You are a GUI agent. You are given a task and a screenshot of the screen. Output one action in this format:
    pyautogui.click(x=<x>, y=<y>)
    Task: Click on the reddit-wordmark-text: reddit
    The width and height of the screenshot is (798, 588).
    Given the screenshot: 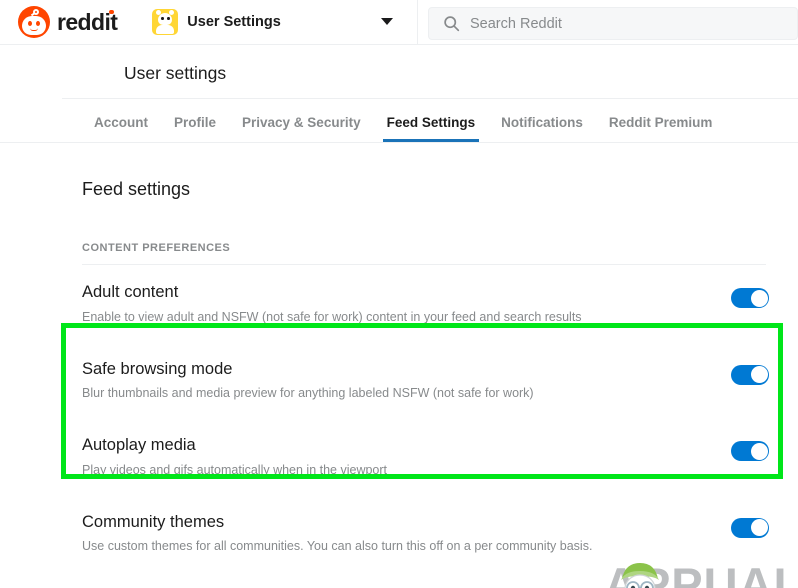 What is the action you would take?
    pyautogui.click(x=87, y=21)
    